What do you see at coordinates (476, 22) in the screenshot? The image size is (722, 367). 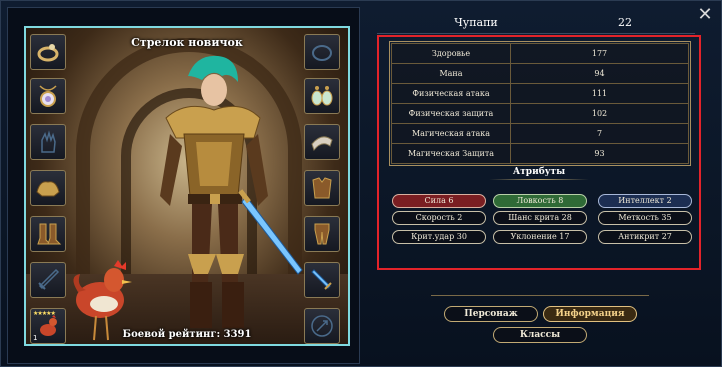 I see `character-name: Чупапи` at bounding box center [476, 22].